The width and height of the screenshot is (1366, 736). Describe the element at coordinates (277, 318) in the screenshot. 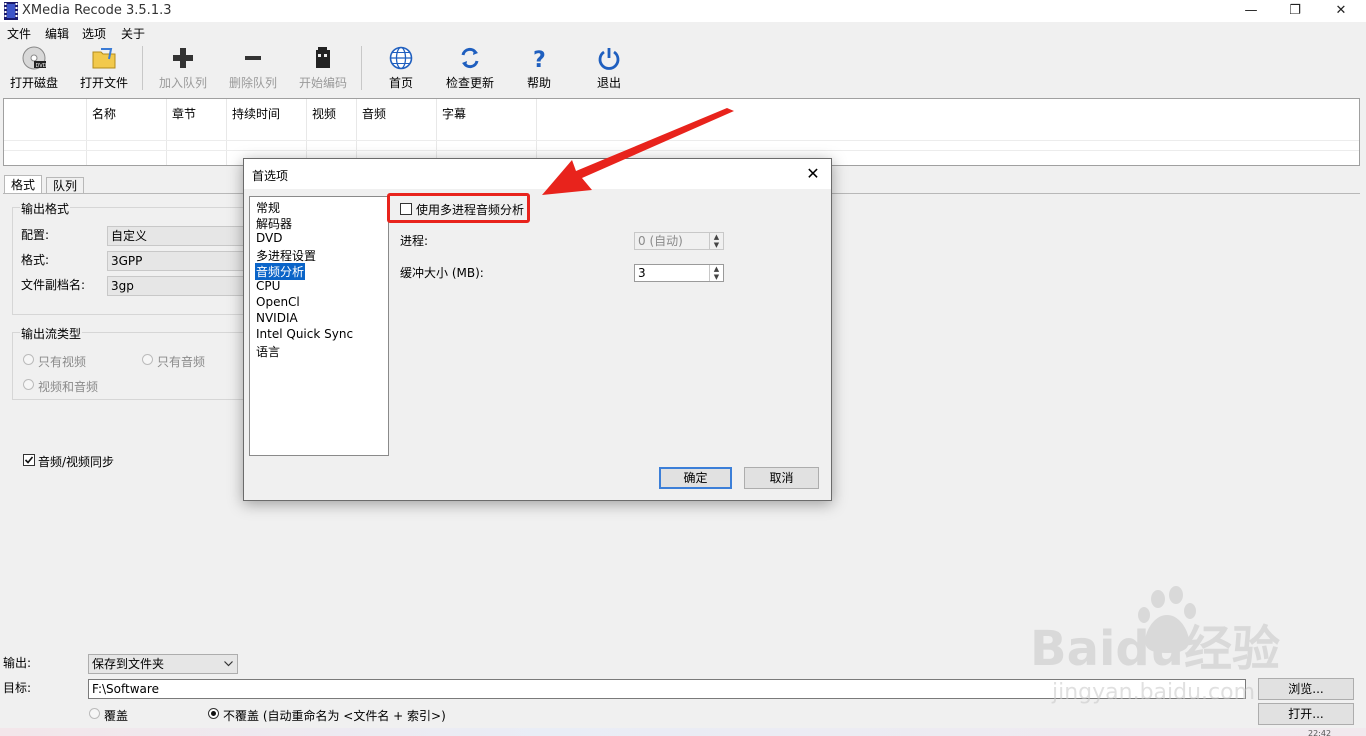

I see `category-nvidia: NVIDIA` at that location.